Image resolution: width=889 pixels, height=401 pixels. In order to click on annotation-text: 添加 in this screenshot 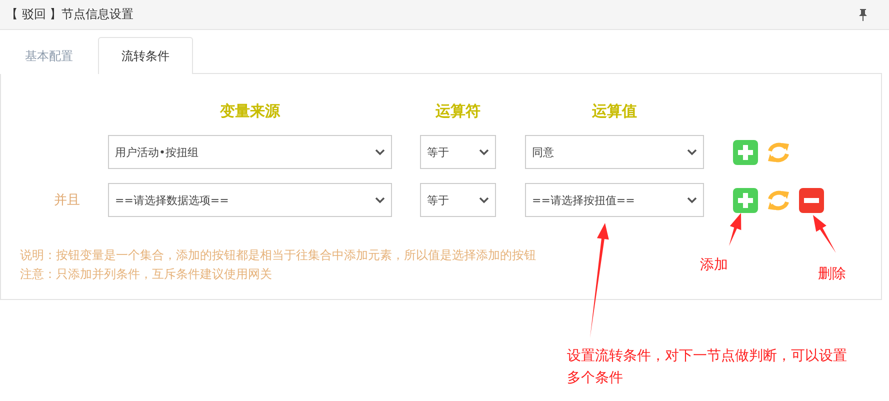, I will do `click(714, 265)`.